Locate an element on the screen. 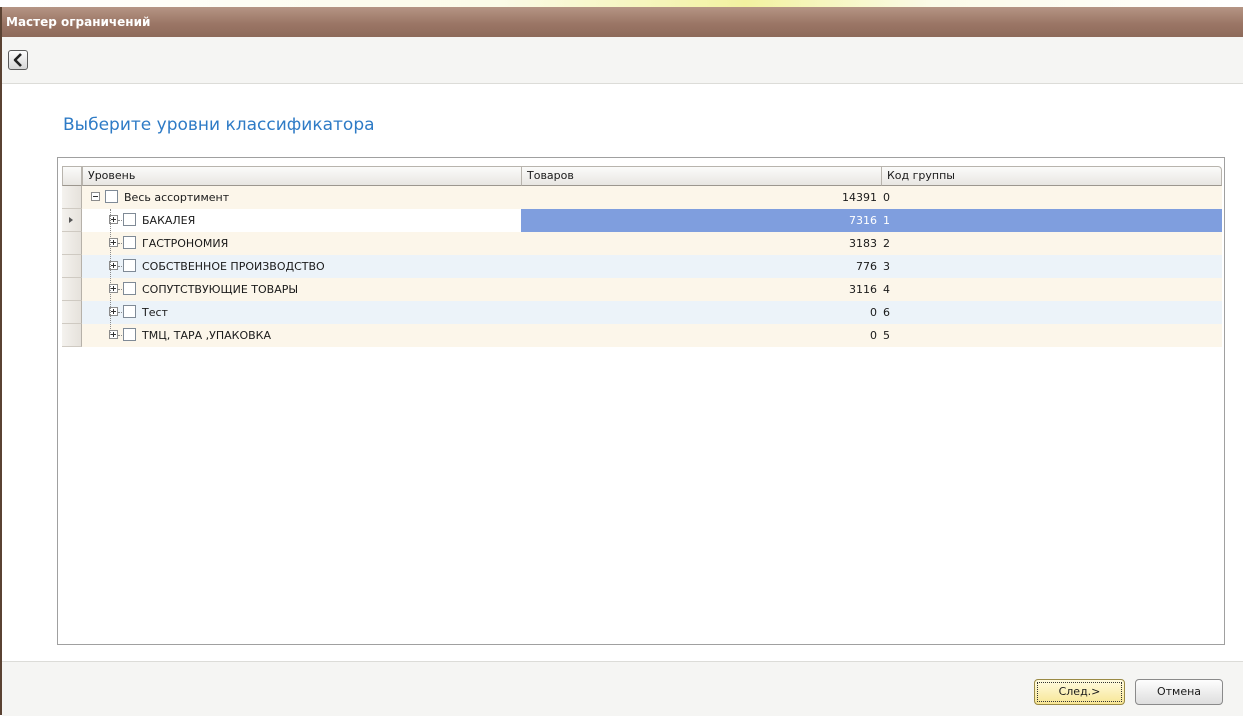 This screenshot has height=716, width=1243. count-cell: 7316 is located at coordinates (701, 220).